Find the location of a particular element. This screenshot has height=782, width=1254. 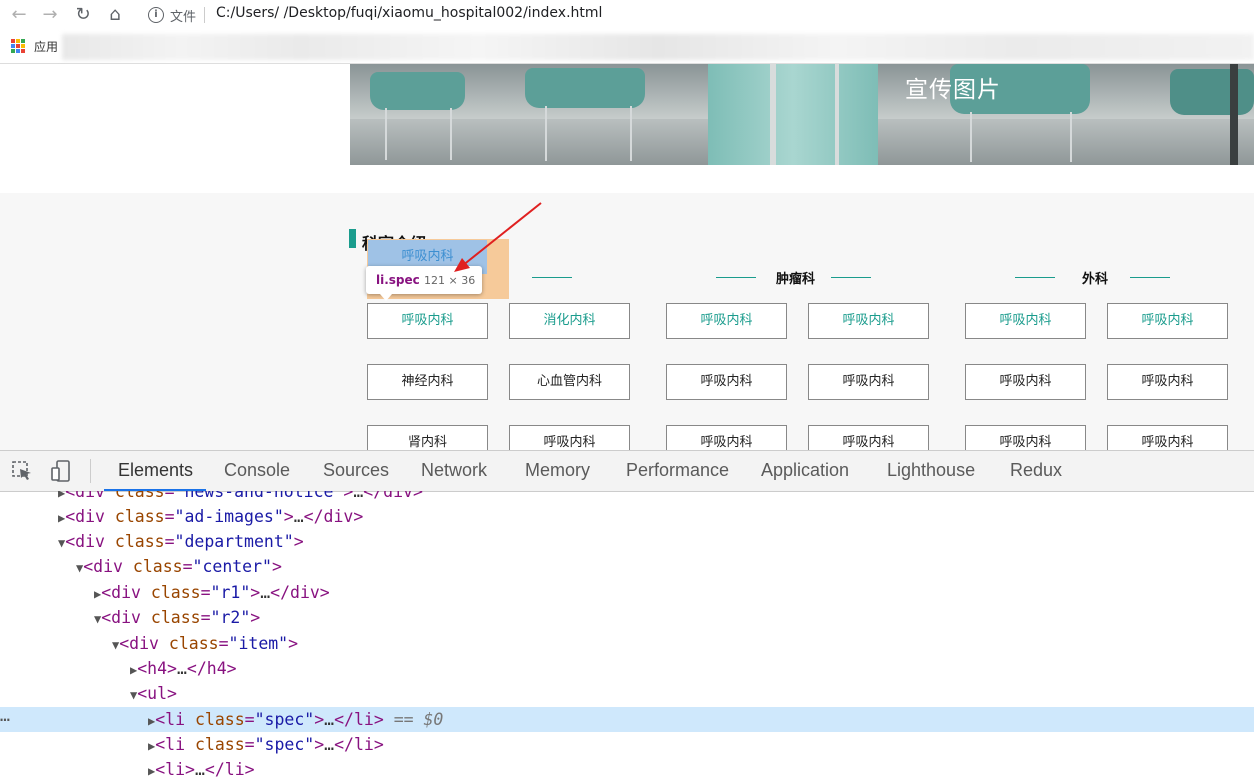

dom-node: ▼<div class="department"> is located at coordinates (627, 541).